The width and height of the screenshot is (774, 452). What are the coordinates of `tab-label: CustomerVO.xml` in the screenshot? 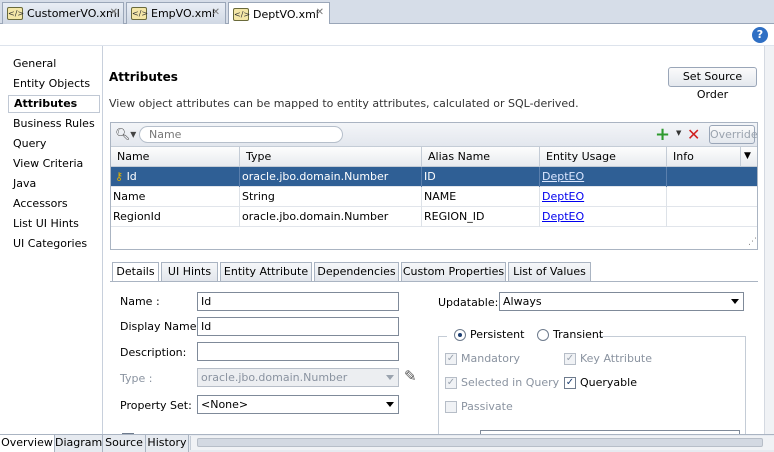 It's located at (73, 13).